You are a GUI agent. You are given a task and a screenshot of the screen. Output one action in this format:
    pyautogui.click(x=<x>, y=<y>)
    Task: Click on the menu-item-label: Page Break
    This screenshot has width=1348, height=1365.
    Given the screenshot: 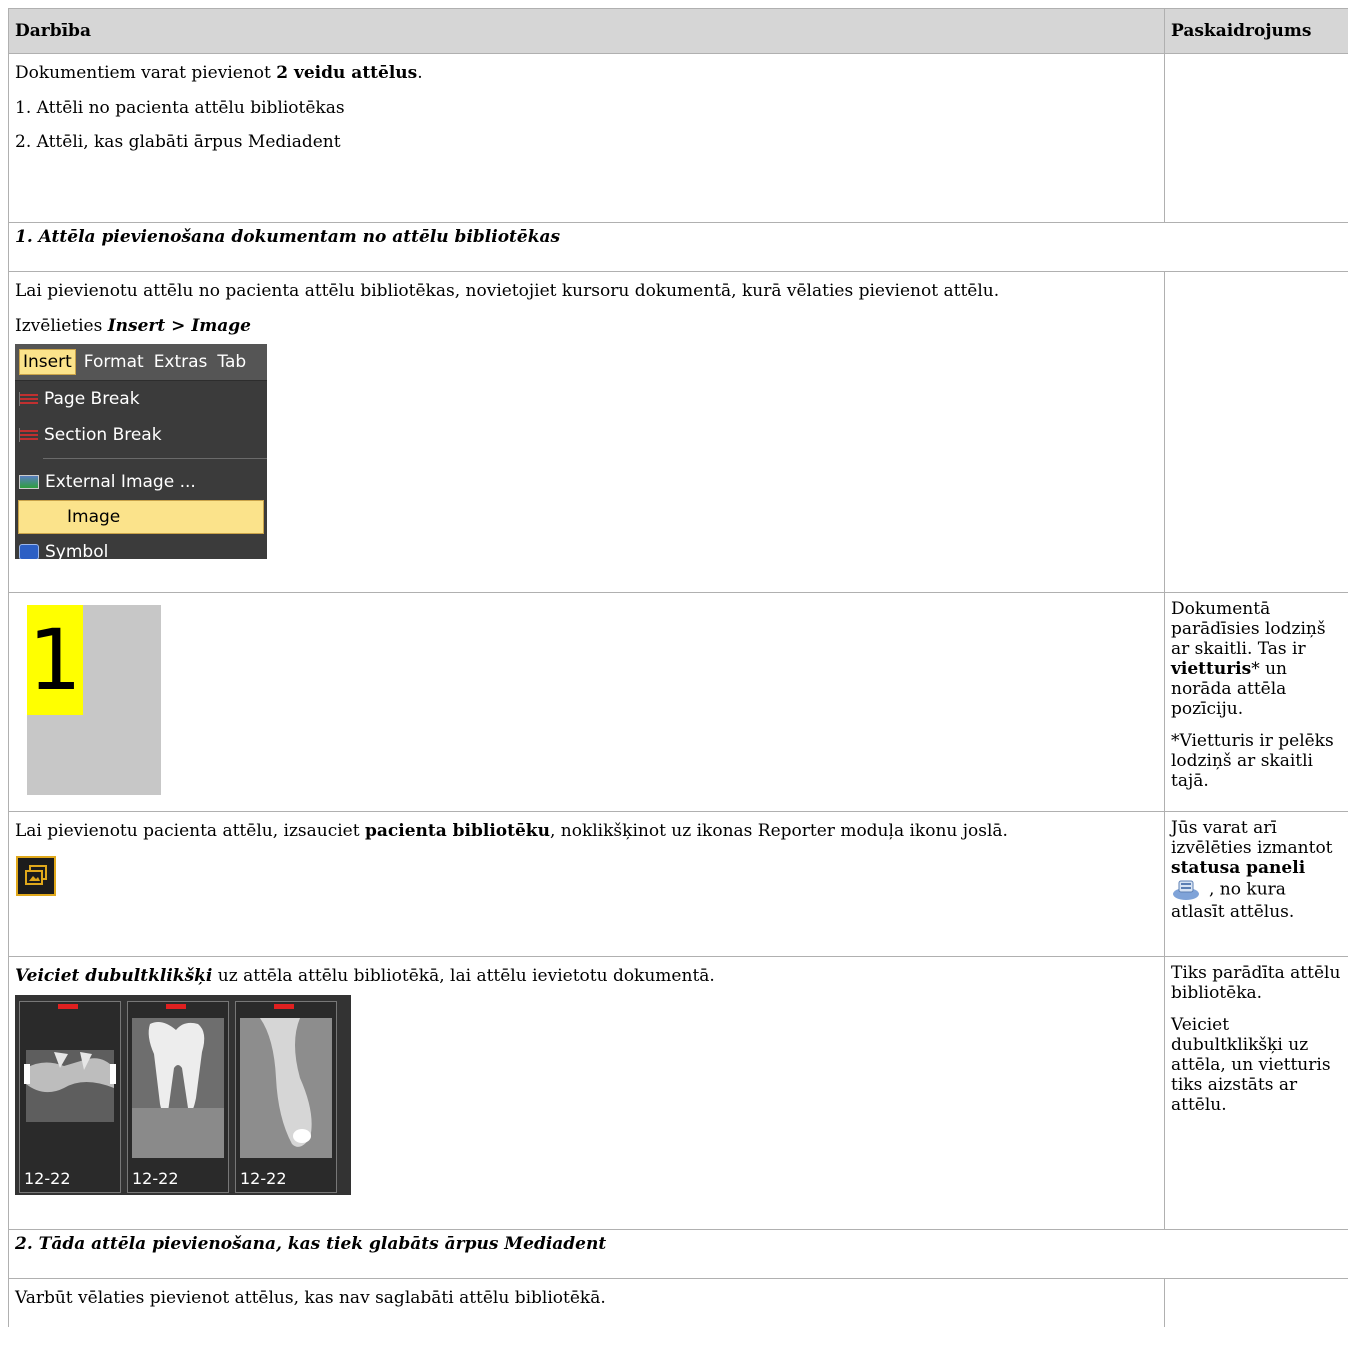 What is the action you would take?
    pyautogui.click(x=92, y=399)
    